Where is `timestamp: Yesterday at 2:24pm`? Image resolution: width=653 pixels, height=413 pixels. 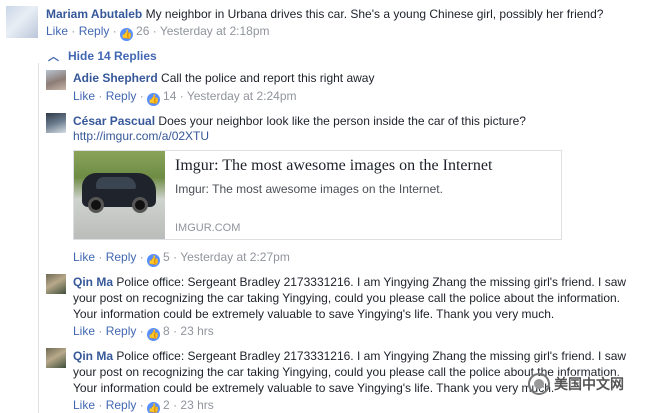
timestamp: Yesterday at 2:24pm is located at coordinates (242, 96).